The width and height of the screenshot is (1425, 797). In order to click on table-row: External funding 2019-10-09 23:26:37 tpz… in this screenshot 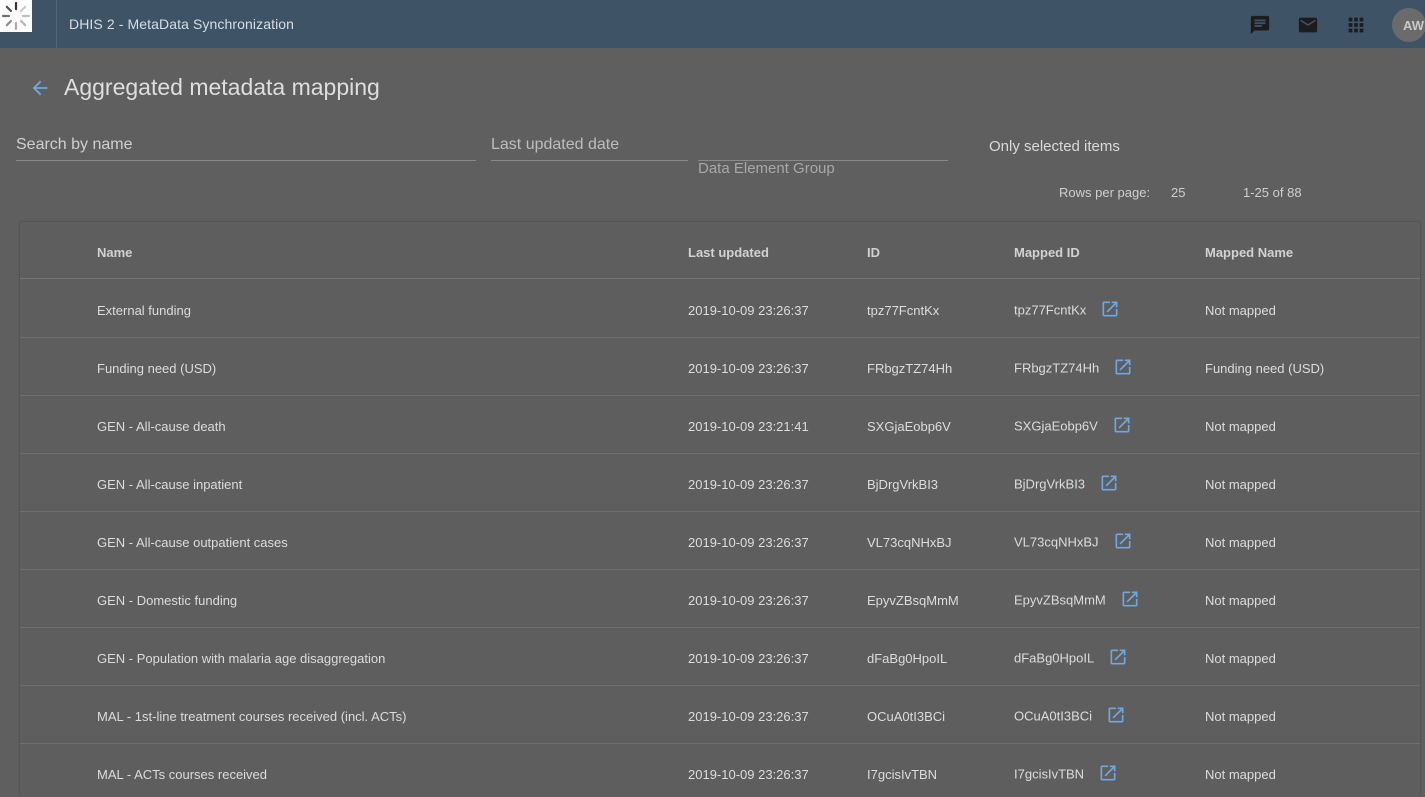, I will do `click(720, 309)`.